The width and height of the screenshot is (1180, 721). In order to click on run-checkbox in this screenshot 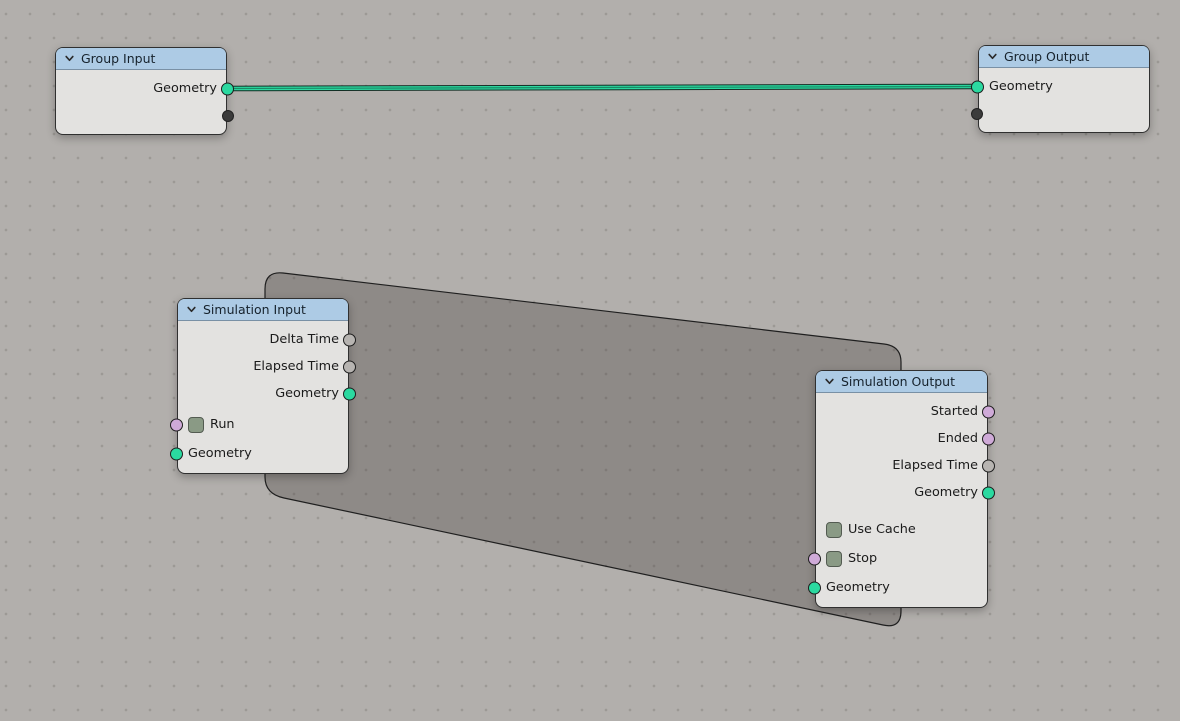, I will do `click(196, 424)`.